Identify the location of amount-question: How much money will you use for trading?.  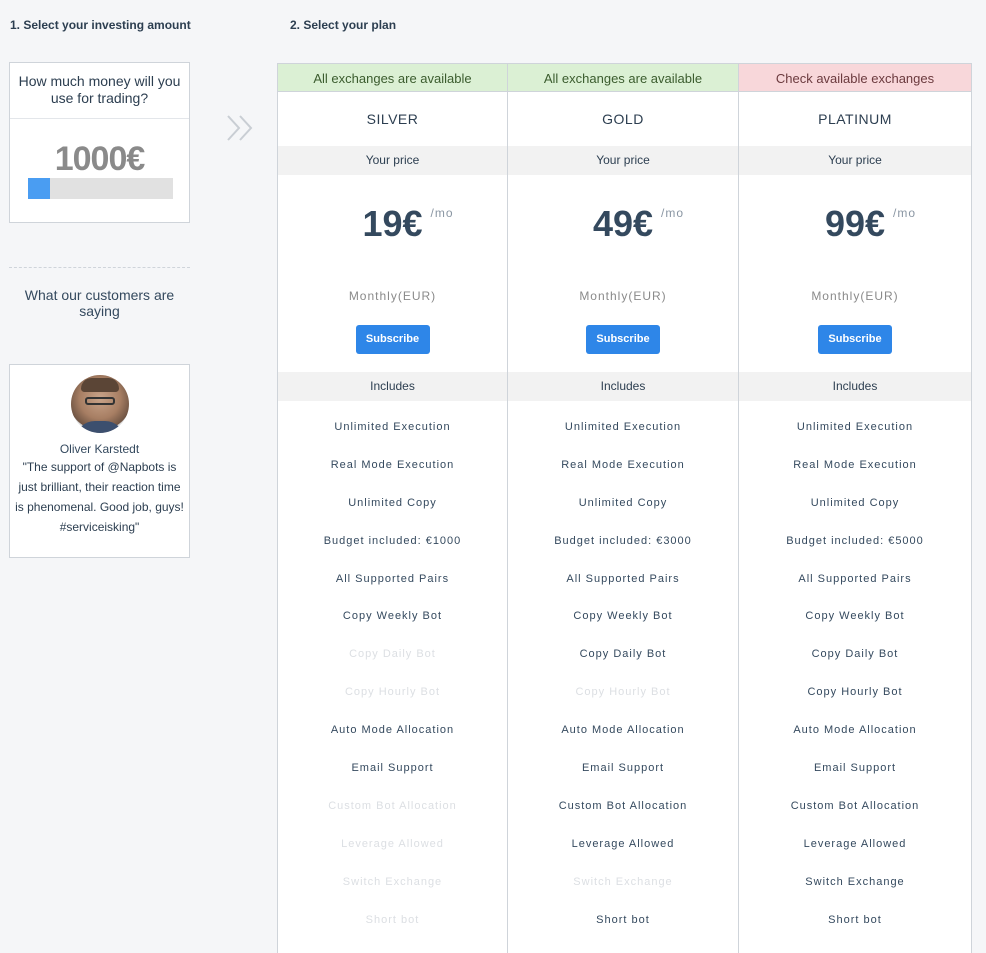
(99, 91).